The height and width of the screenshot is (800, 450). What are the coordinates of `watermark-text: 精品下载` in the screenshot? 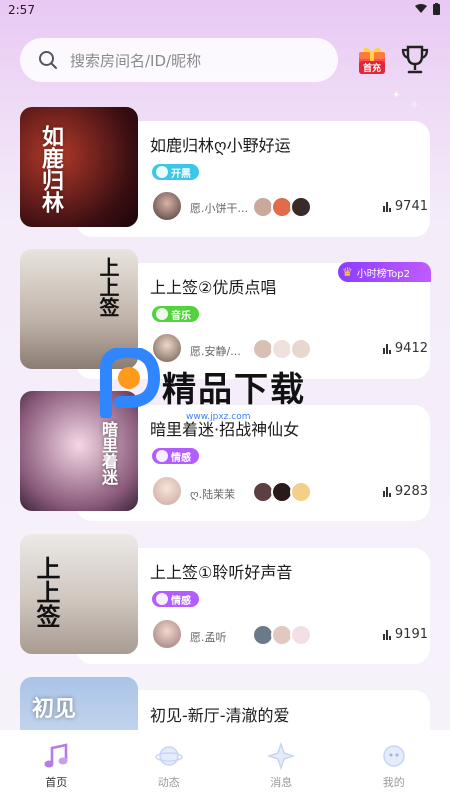 It's located at (234, 390).